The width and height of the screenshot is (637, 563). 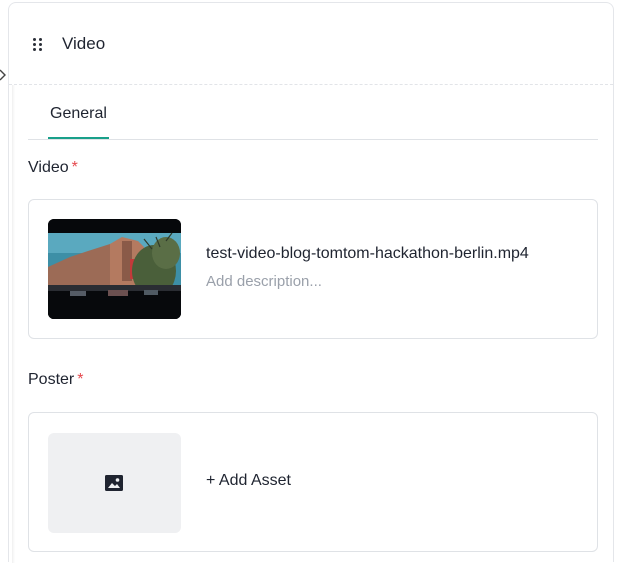 What do you see at coordinates (51, 379) in the screenshot?
I see `poster-label-text: Poster` at bounding box center [51, 379].